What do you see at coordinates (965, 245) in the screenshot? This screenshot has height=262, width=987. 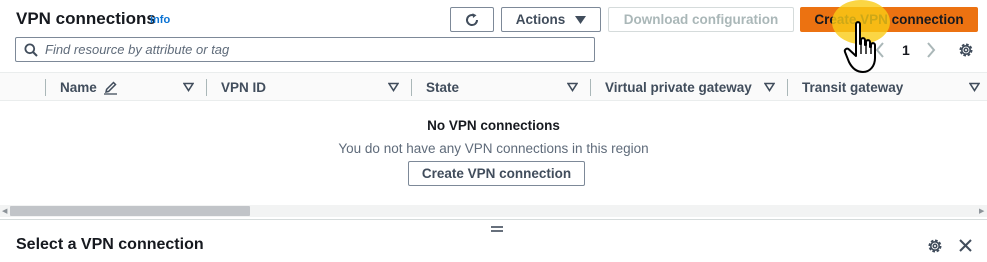 I see `close-icon` at bounding box center [965, 245].